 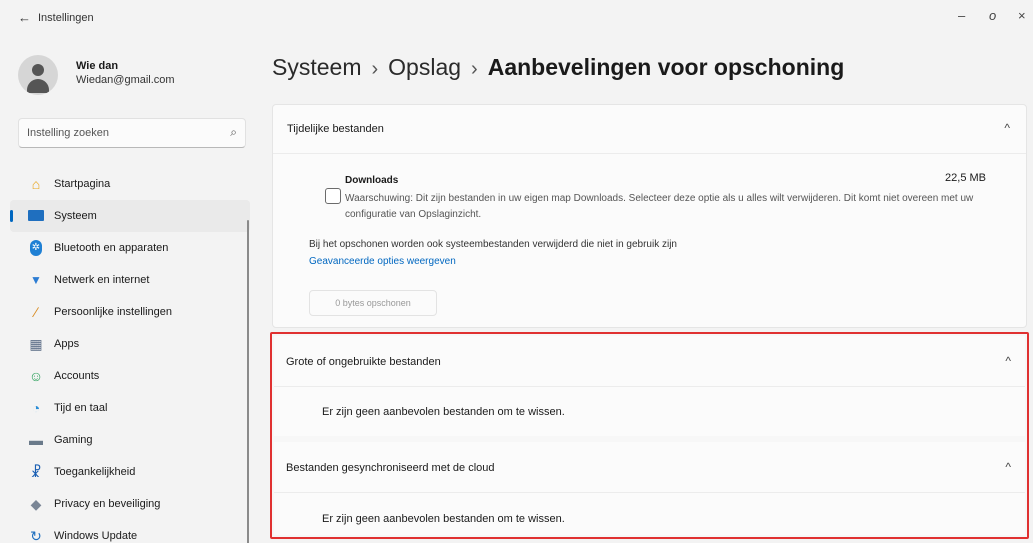 I want to click on downloads-size: 22,5 MB, so click(x=965, y=178).